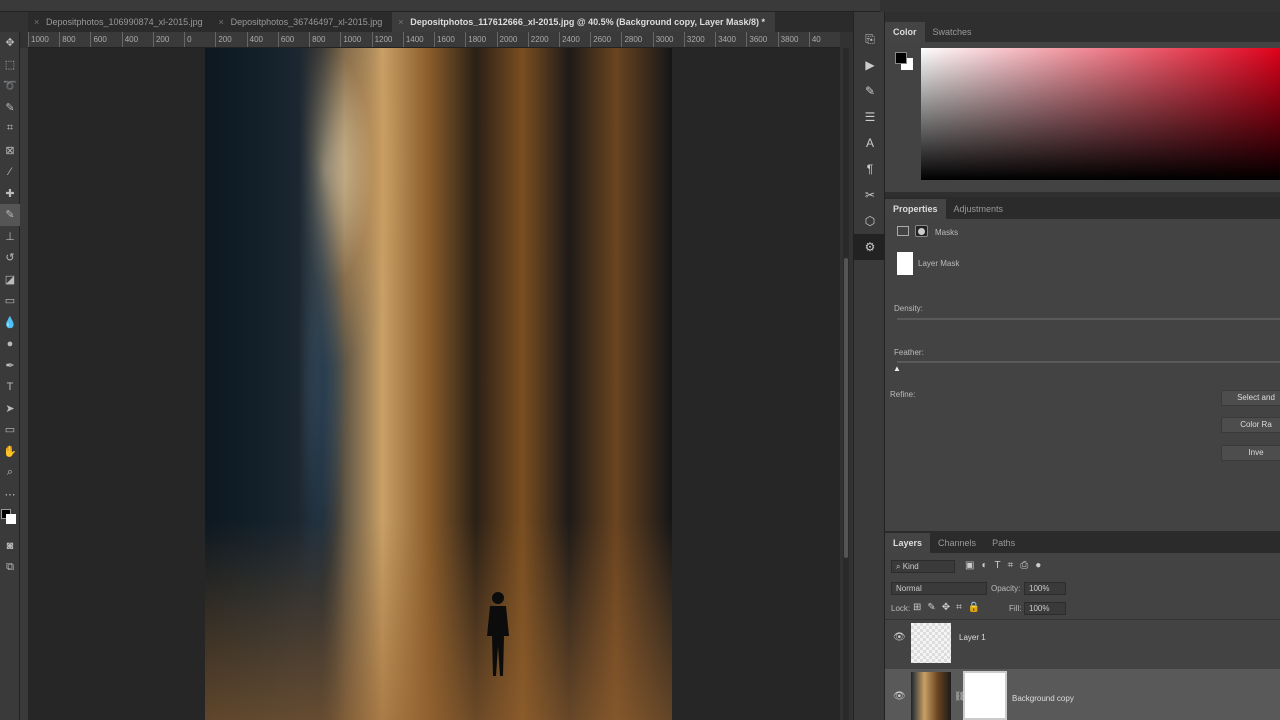 The width and height of the screenshot is (1280, 720). I want to click on blur-tool-icon: 💧, so click(10, 323).